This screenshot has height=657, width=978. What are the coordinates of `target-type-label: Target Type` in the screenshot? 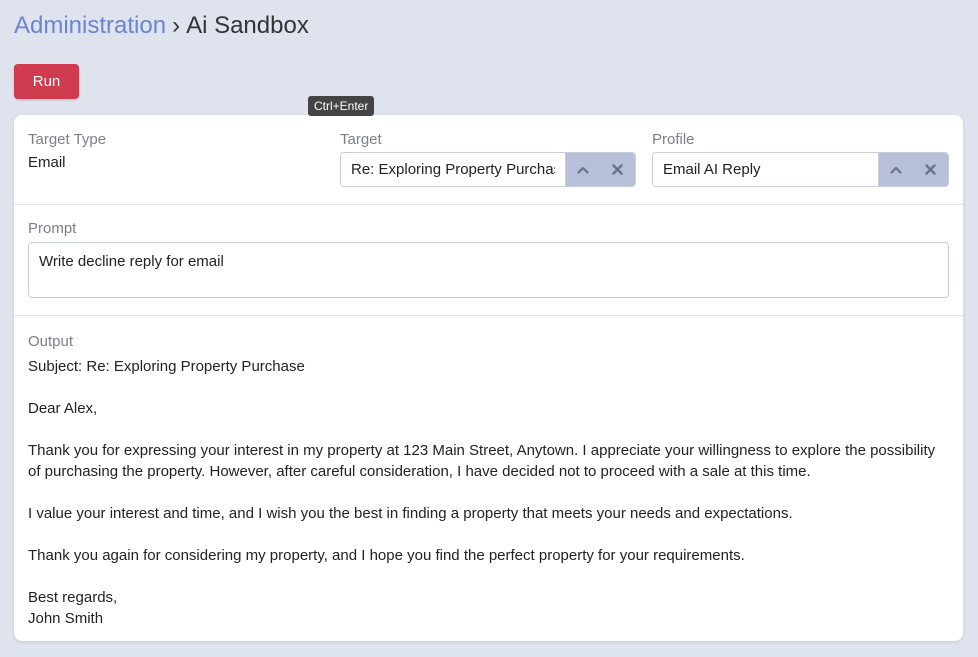 It's located at (67, 139).